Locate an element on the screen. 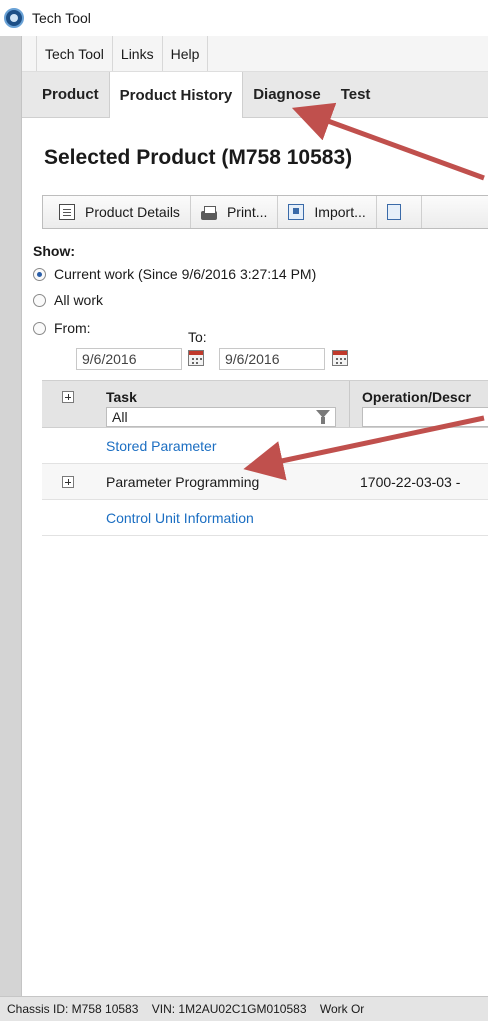  export-button is located at coordinates (399, 212).